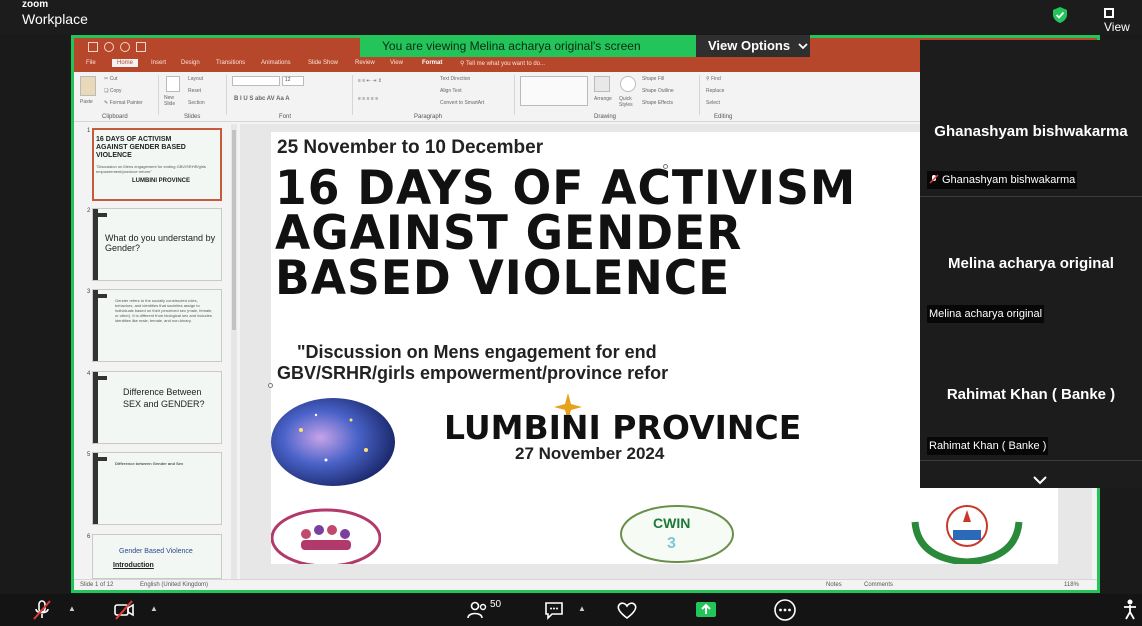  What do you see at coordinates (285, 117) in the screenshot?
I see `group-font: Font` at bounding box center [285, 117].